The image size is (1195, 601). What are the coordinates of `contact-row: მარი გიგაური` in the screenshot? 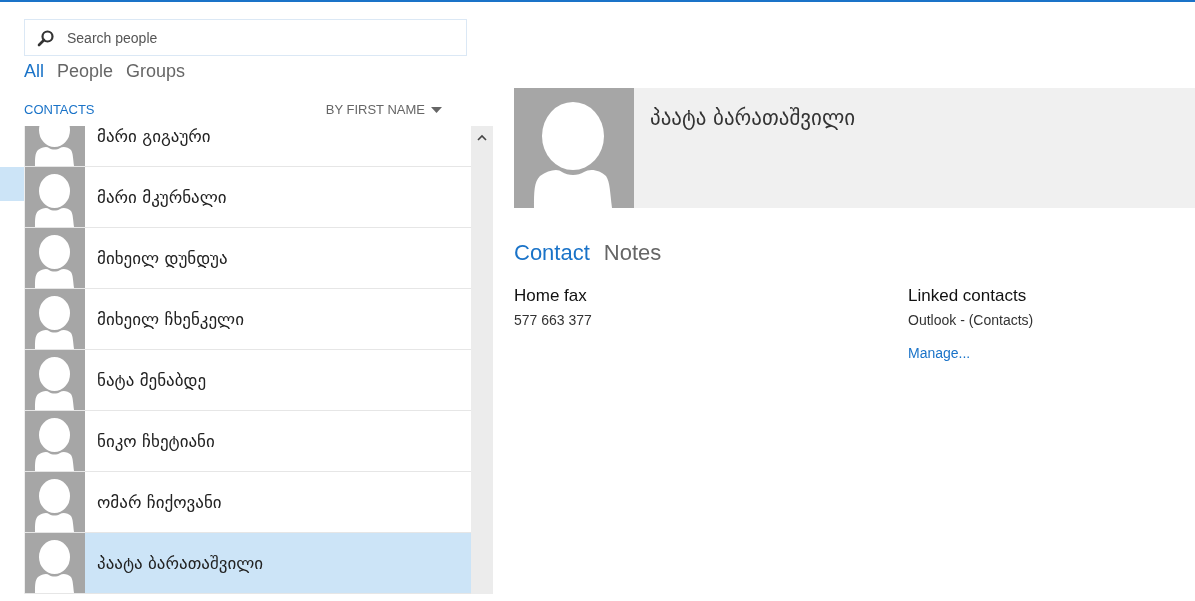 It's located at (248, 146).